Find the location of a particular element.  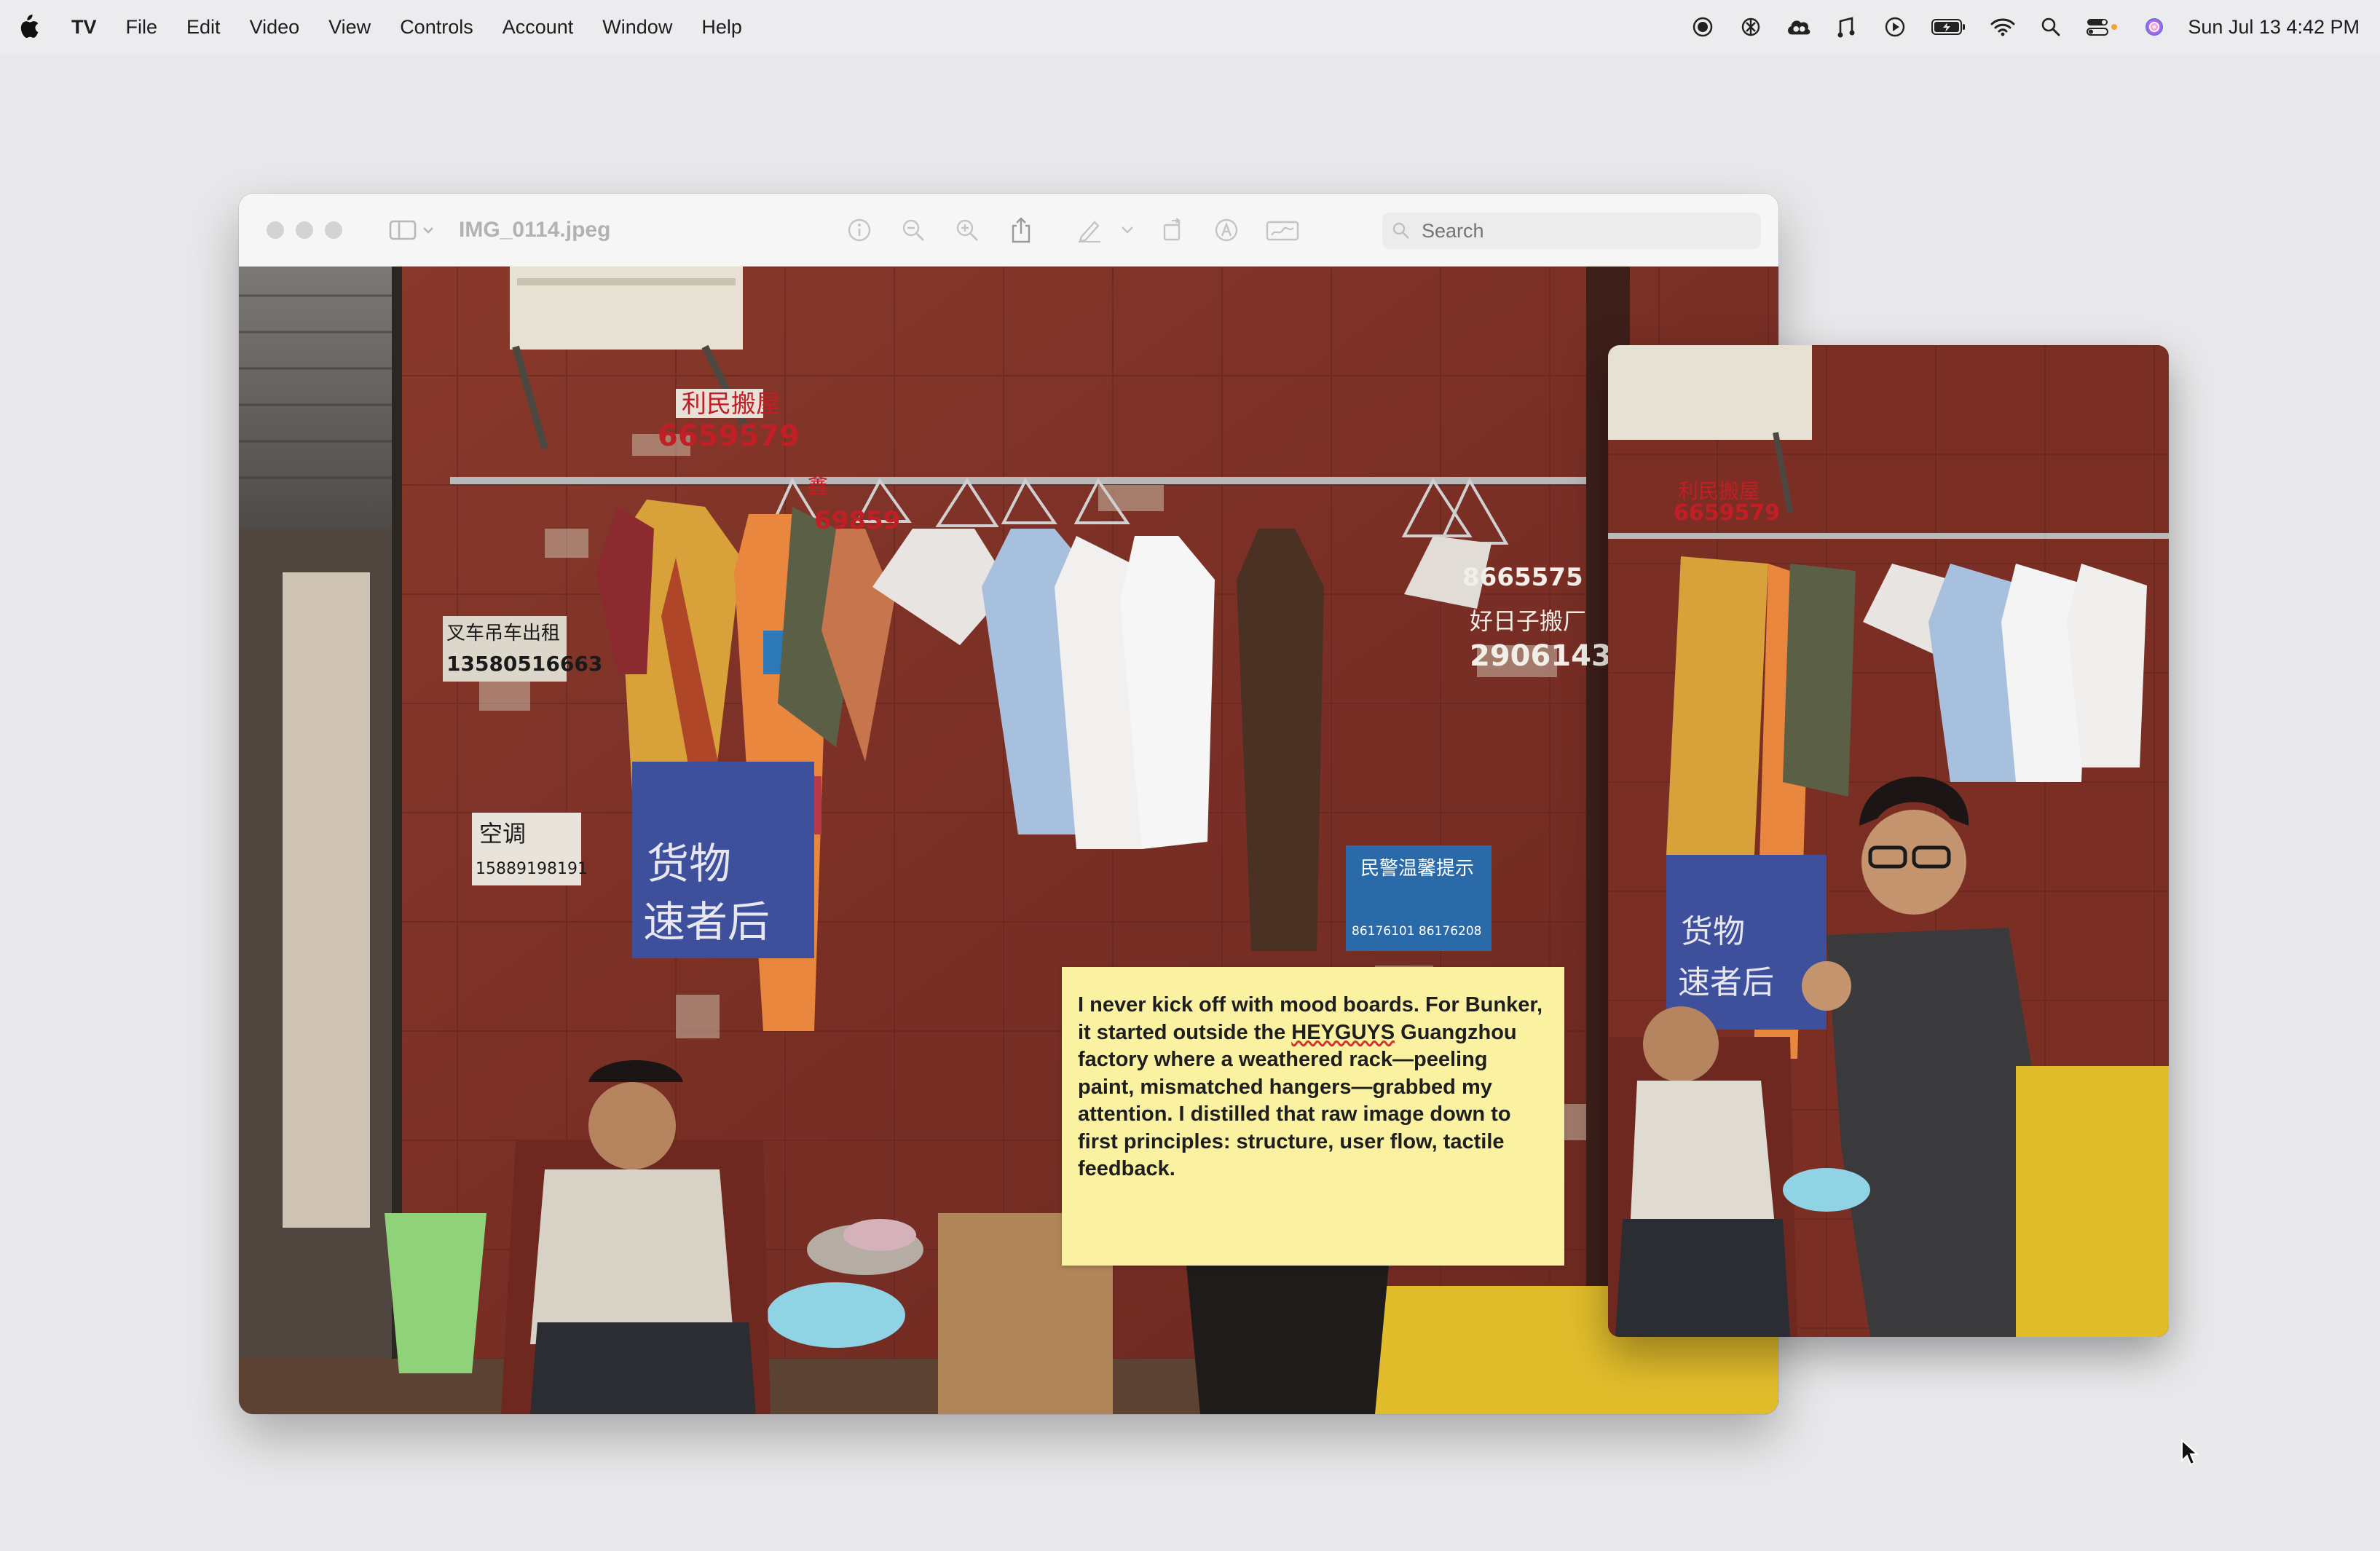

sidebar-icon is located at coordinates (411, 230).